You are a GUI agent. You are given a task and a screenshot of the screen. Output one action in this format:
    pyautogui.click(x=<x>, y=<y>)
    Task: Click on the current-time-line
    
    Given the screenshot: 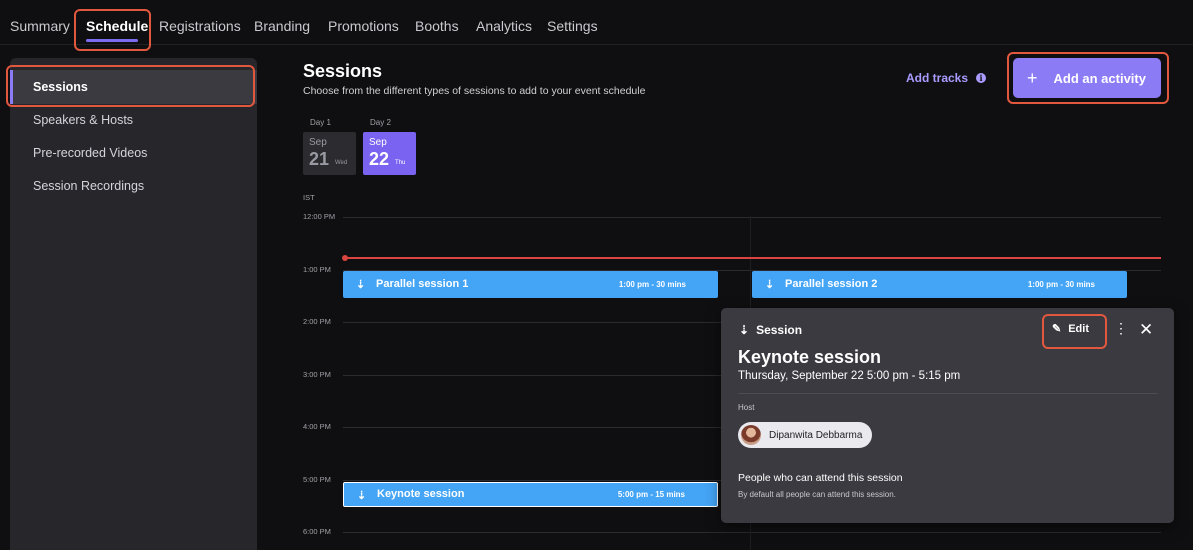 What is the action you would take?
    pyautogui.click(x=753, y=258)
    